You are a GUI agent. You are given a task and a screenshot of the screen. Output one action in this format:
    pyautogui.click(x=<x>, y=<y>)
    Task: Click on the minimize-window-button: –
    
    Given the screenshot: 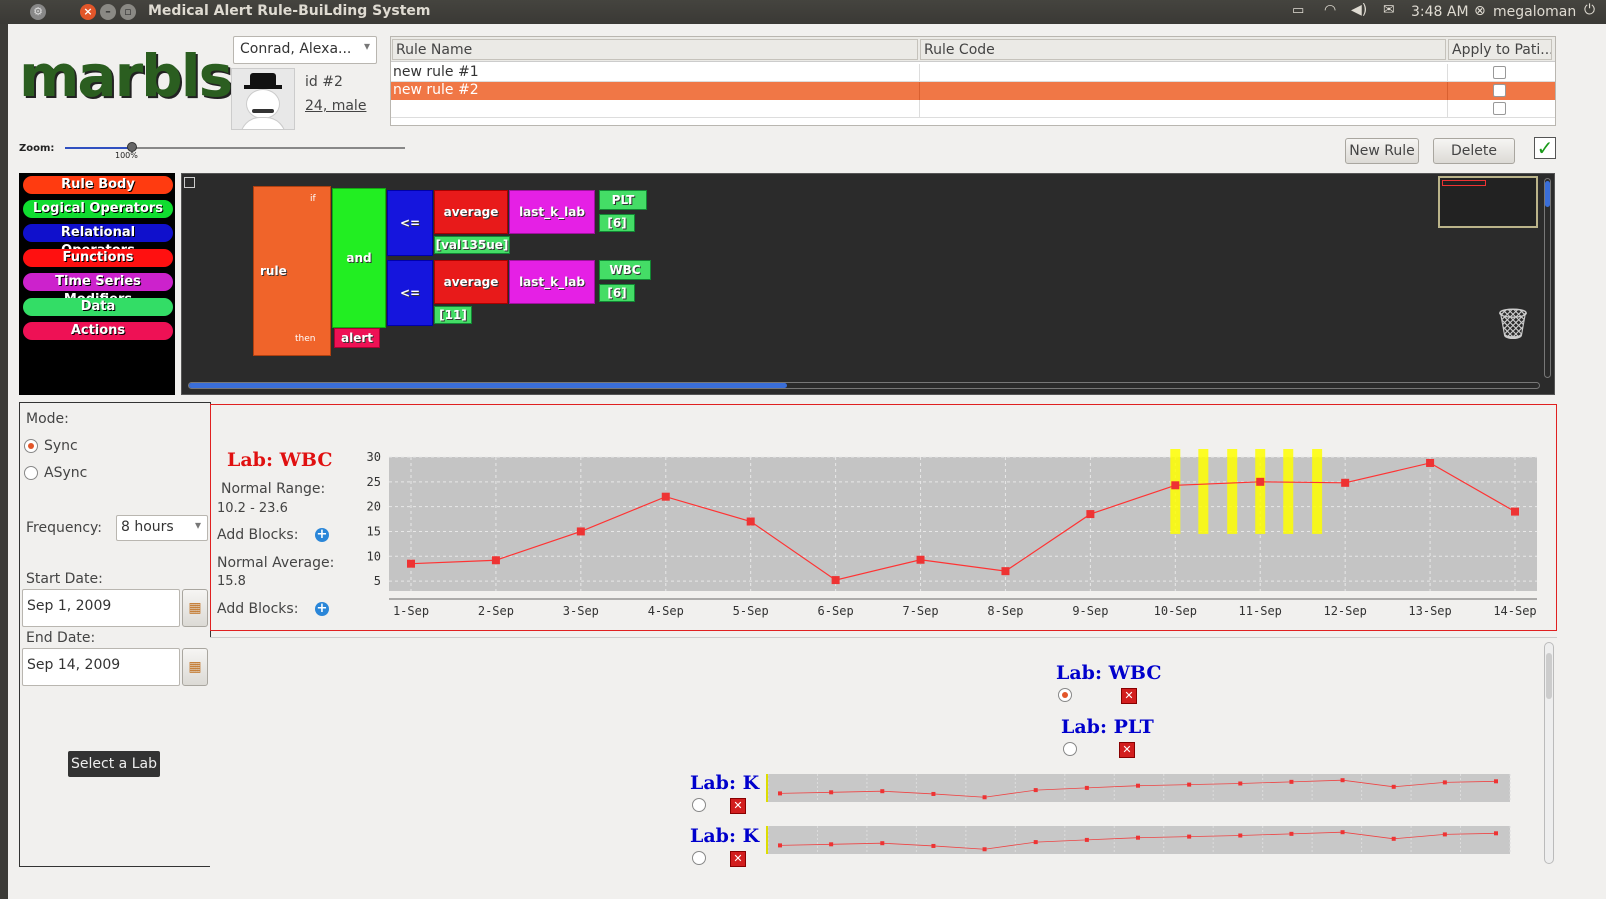 What is the action you would take?
    pyautogui.click(x=108, y=12)
    